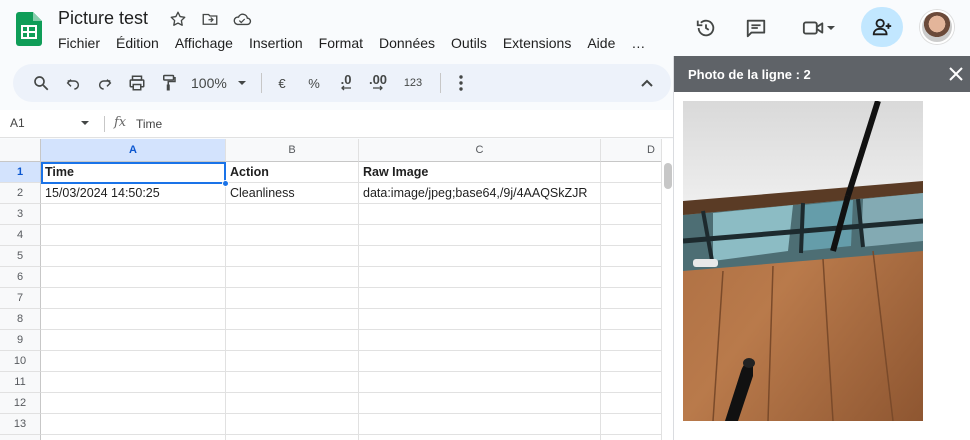 The image size is (970, 440). I want to click on decrease-decimals-button: .0, so click(346, 83).